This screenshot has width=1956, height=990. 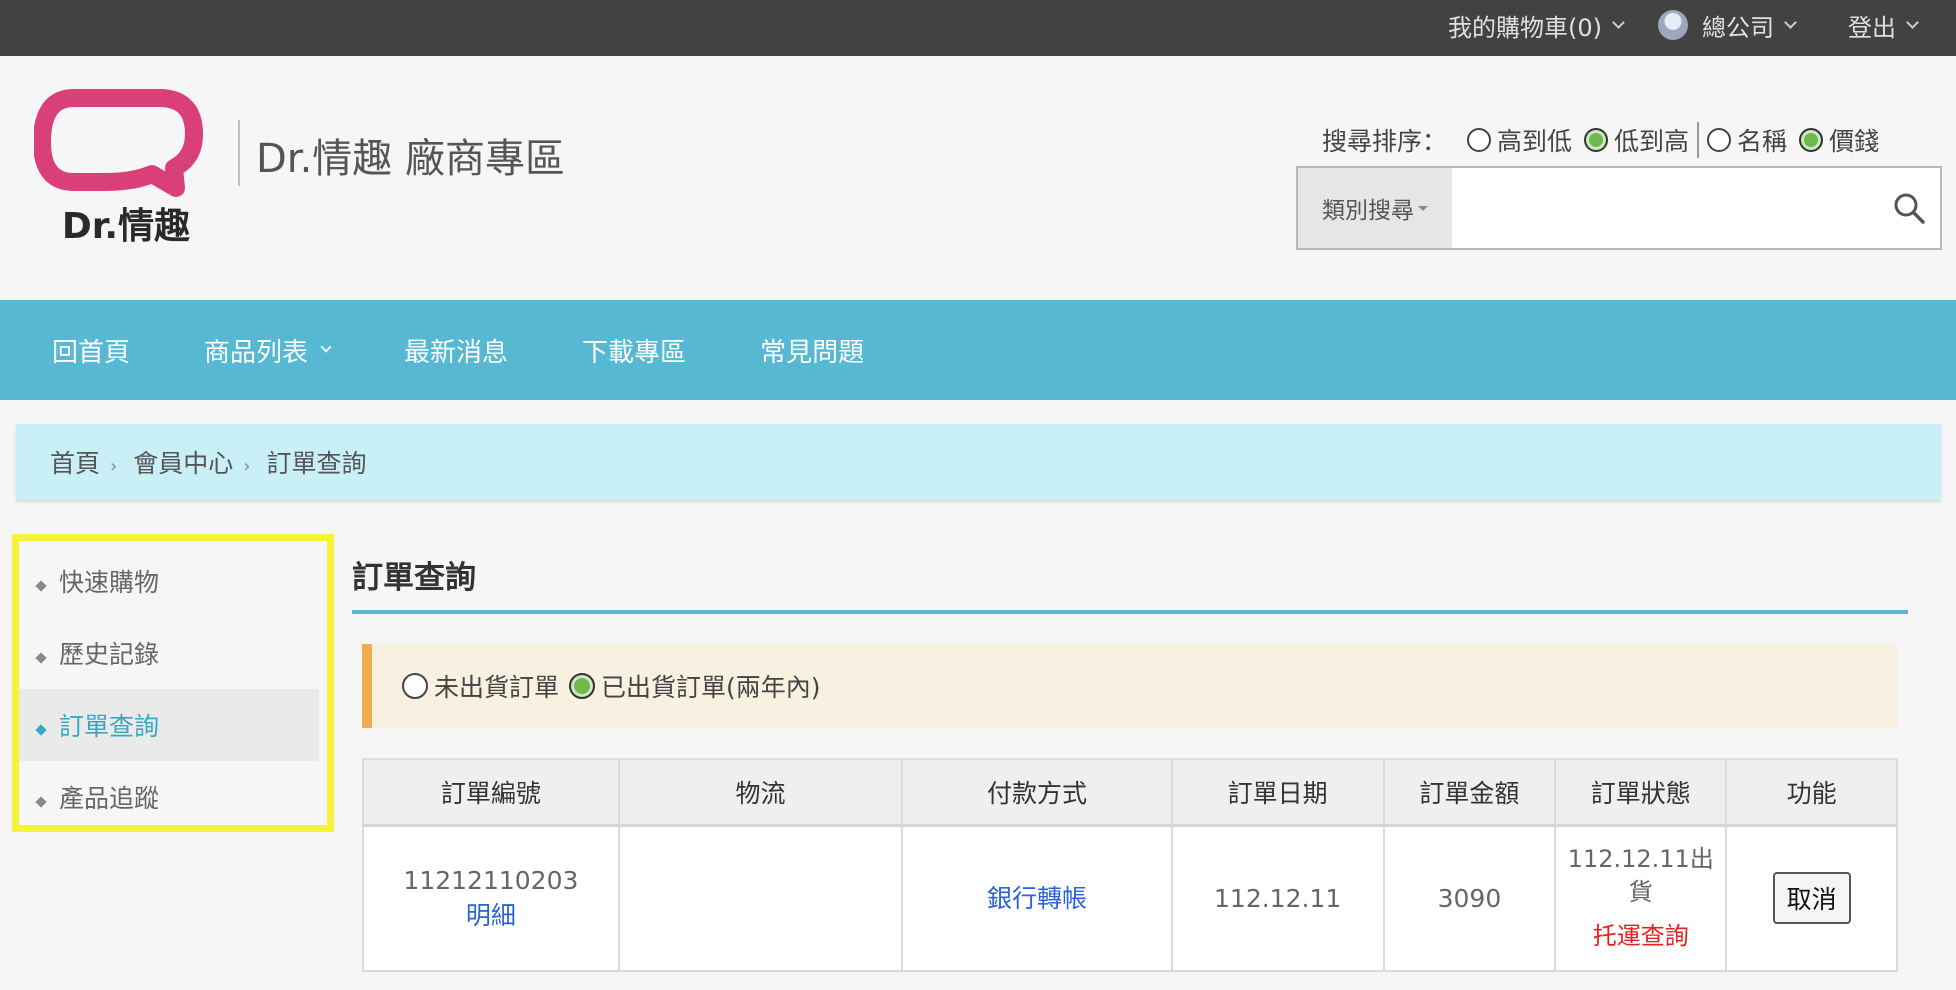 I want to click on col-header-logistics: 物流, so click(x=760, y=792).